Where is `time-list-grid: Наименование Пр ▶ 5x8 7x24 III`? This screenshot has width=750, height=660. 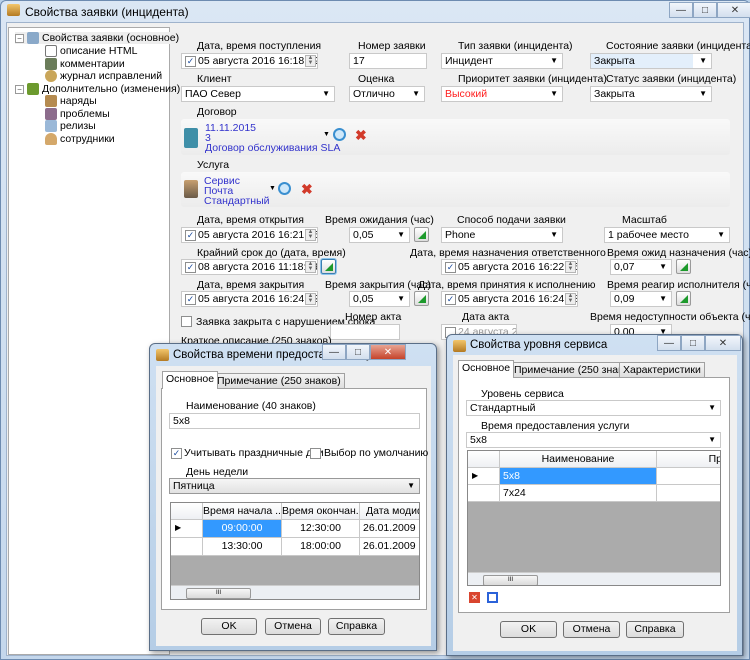 time-list-grid: Наименование Пр ▶ 5x8 7x24 III is located at coordinates (594, 518).